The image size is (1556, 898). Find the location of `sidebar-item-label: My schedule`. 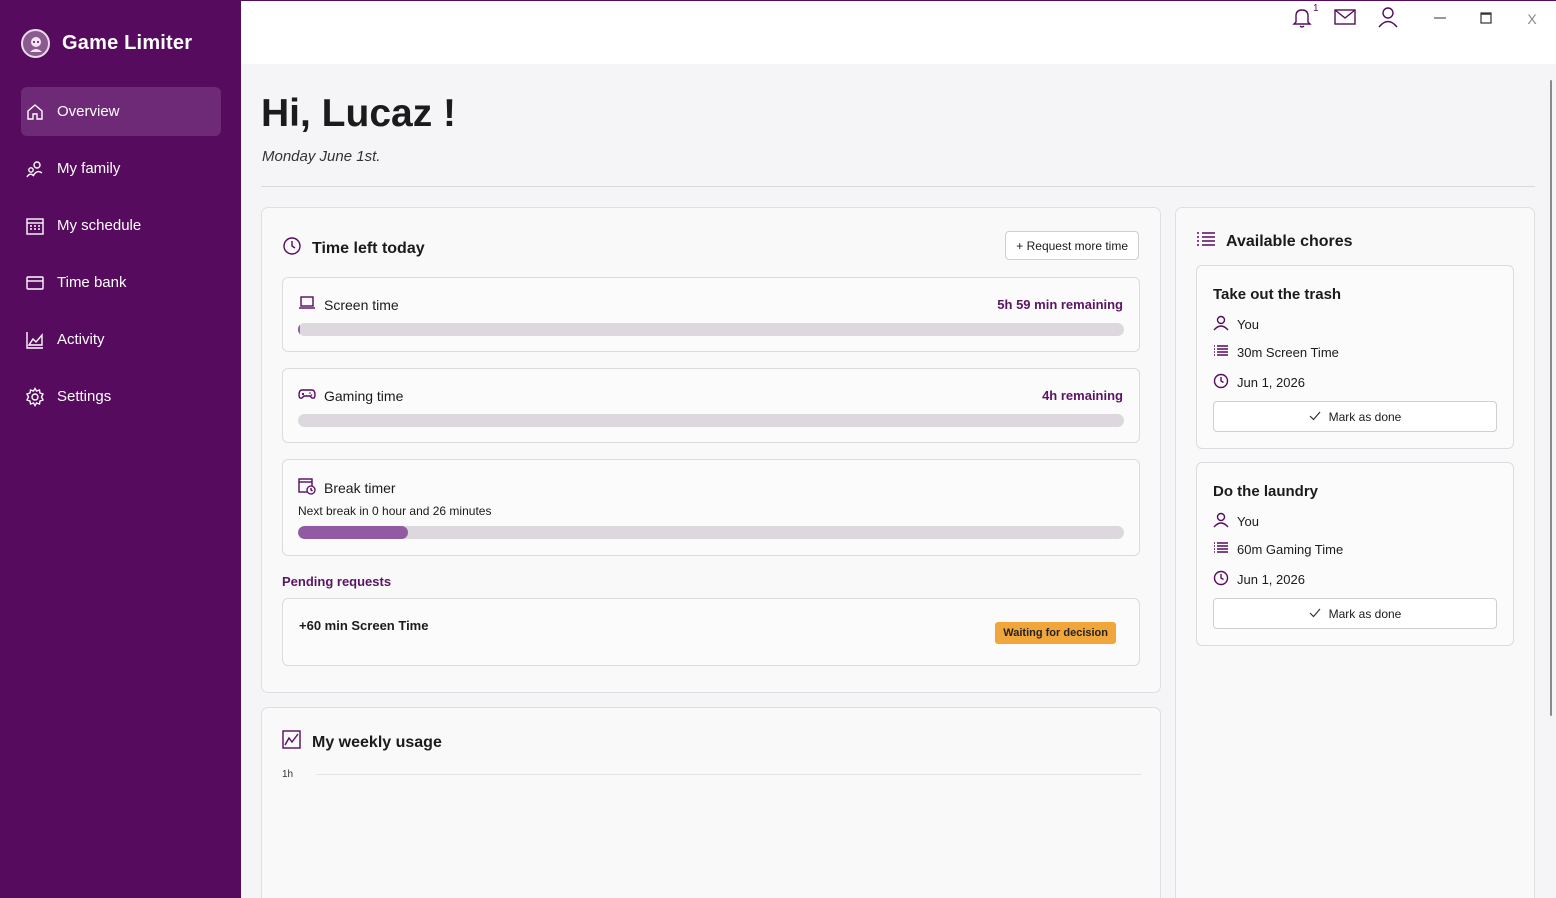

sidebar-item-label: My schedule is located at coordinates (99, 225).